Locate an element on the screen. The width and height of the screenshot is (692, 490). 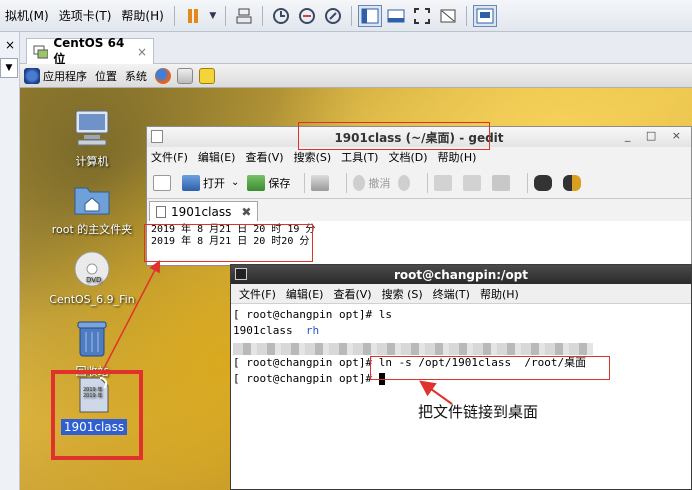
library-panel is located at coordinates (10, 261).